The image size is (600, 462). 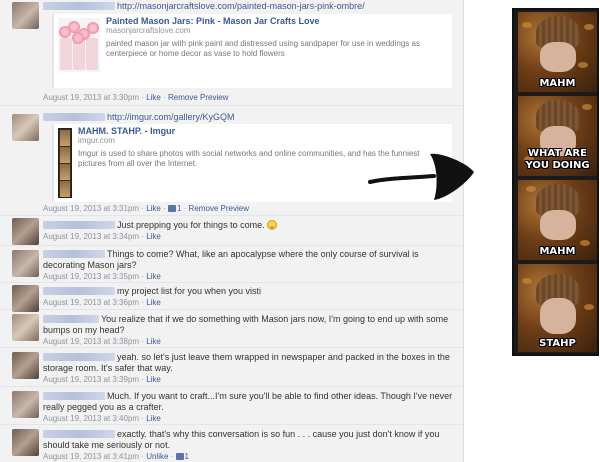 I want to click on preview-domain: masonjarcraftslove.com, so click(x=148, y=30).